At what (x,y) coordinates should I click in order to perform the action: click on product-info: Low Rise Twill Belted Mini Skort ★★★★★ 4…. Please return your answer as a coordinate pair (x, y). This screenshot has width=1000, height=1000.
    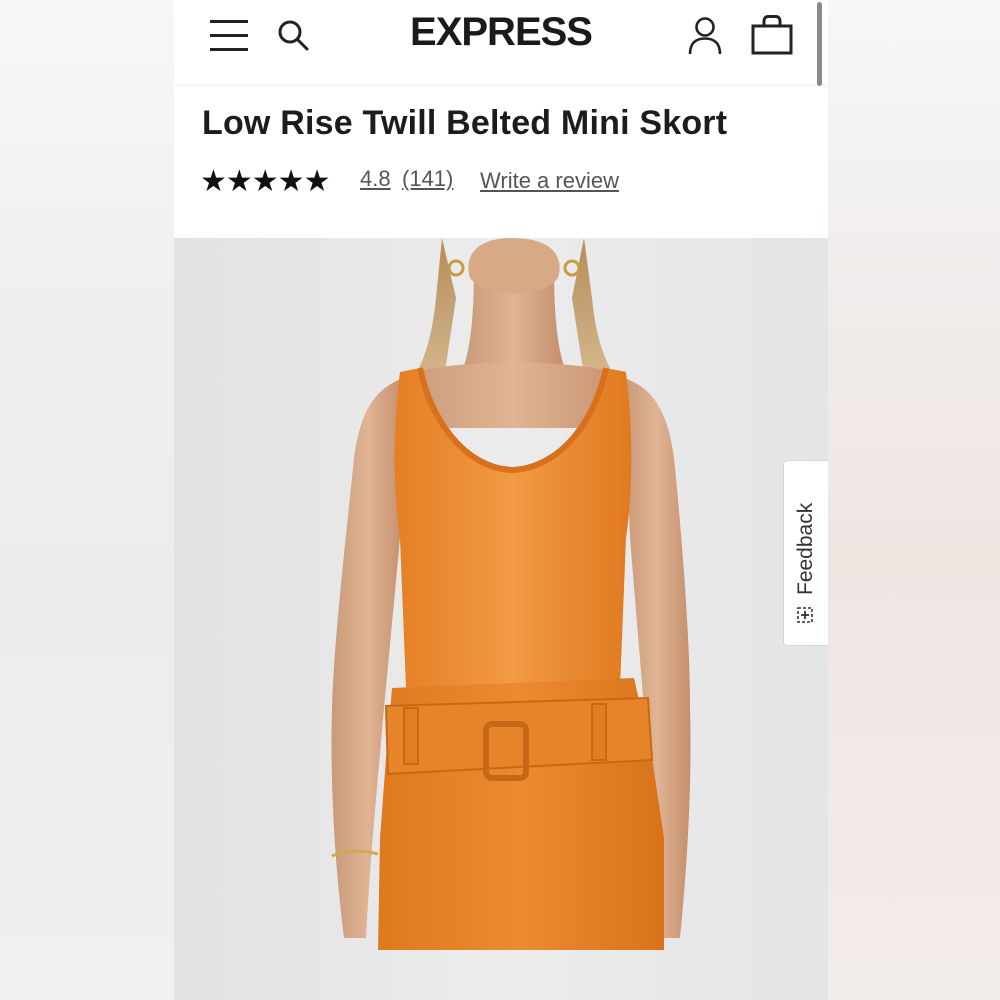
    Looking at the image, I should click on (501, 161).